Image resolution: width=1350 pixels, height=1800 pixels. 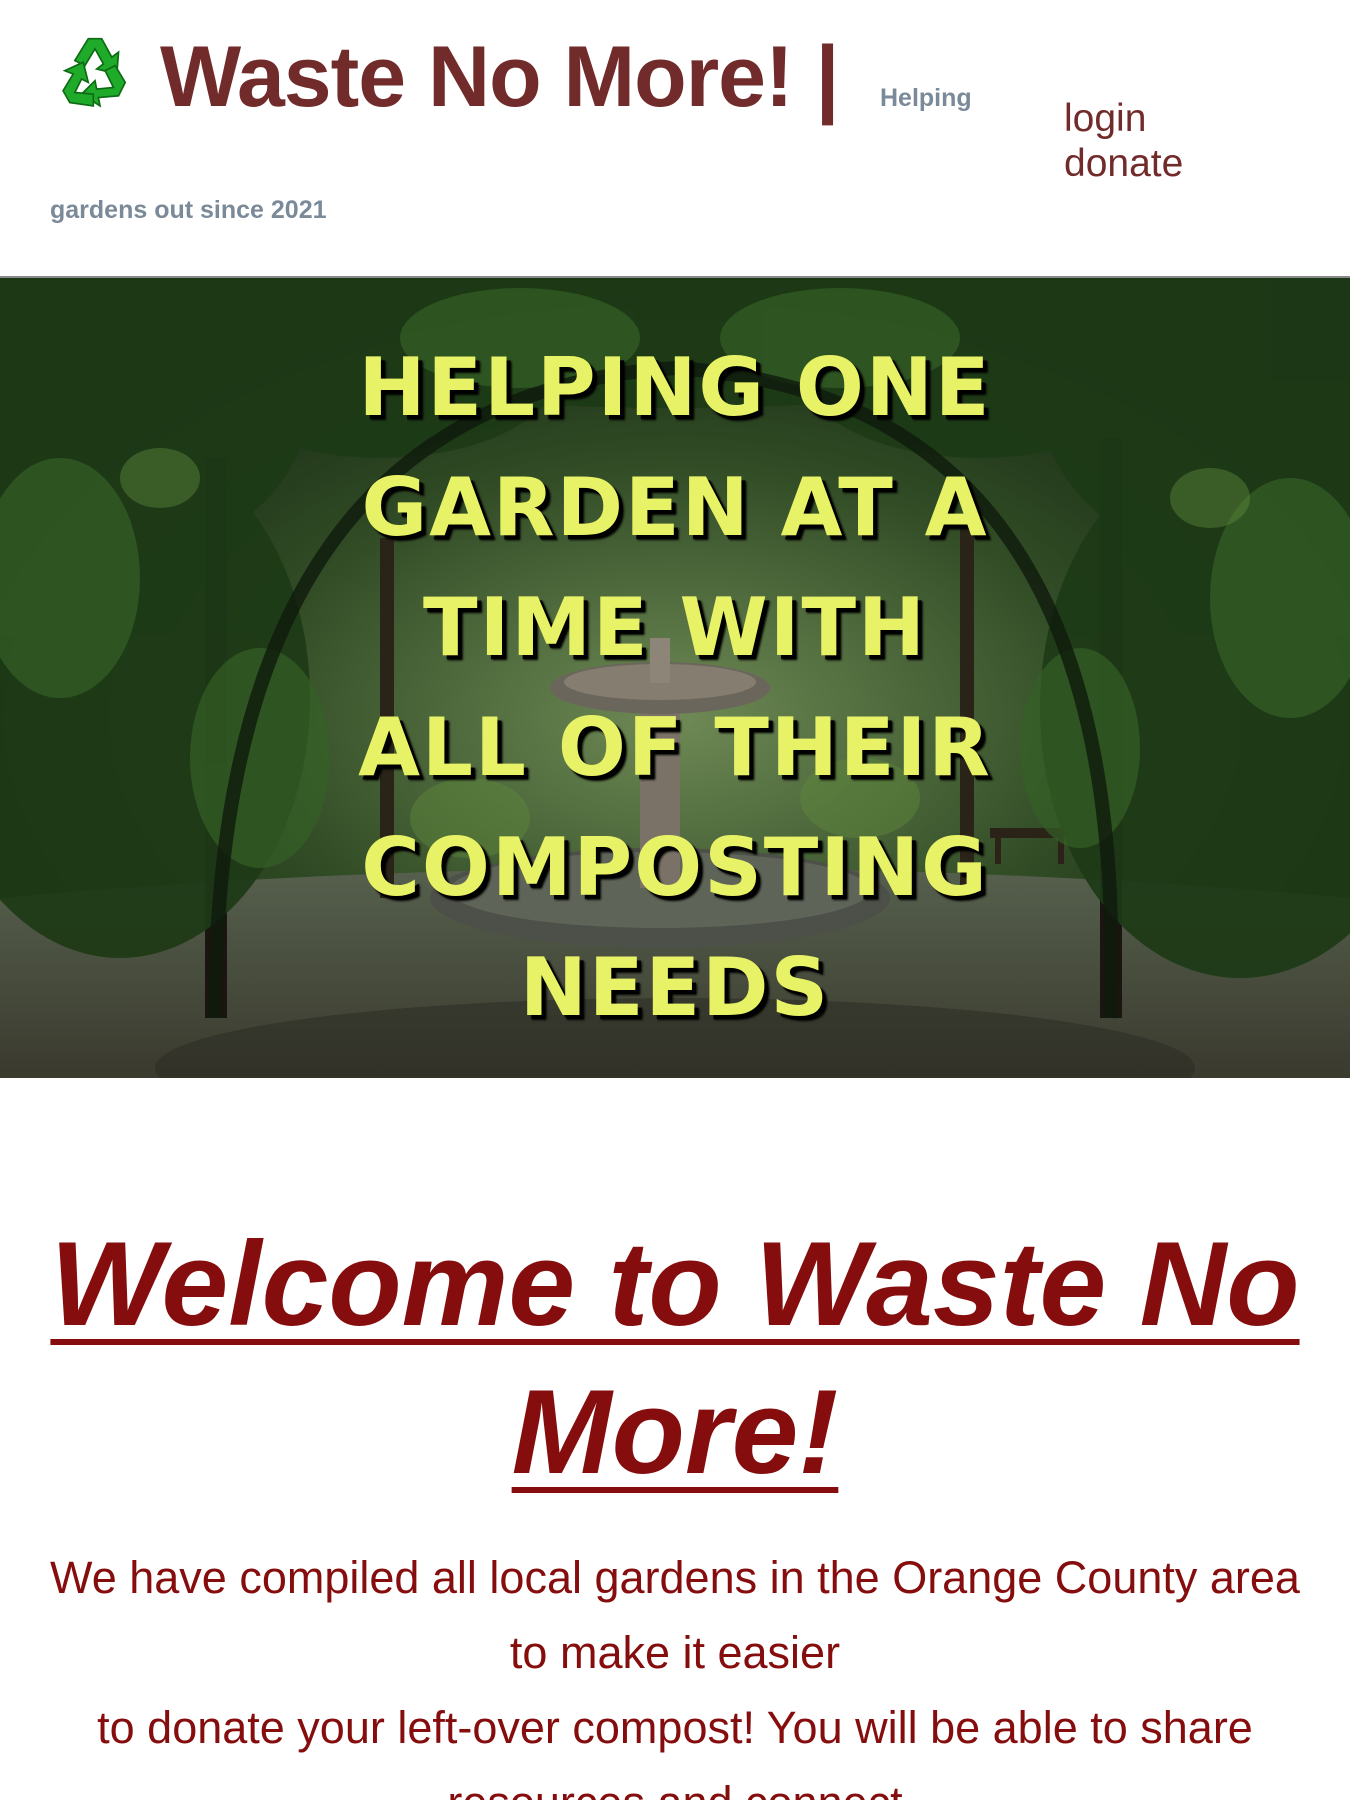 What do you see at coordinates (94, 72) in the screenshot?
I see `recycle-icon` at bounding box center [94, 72].